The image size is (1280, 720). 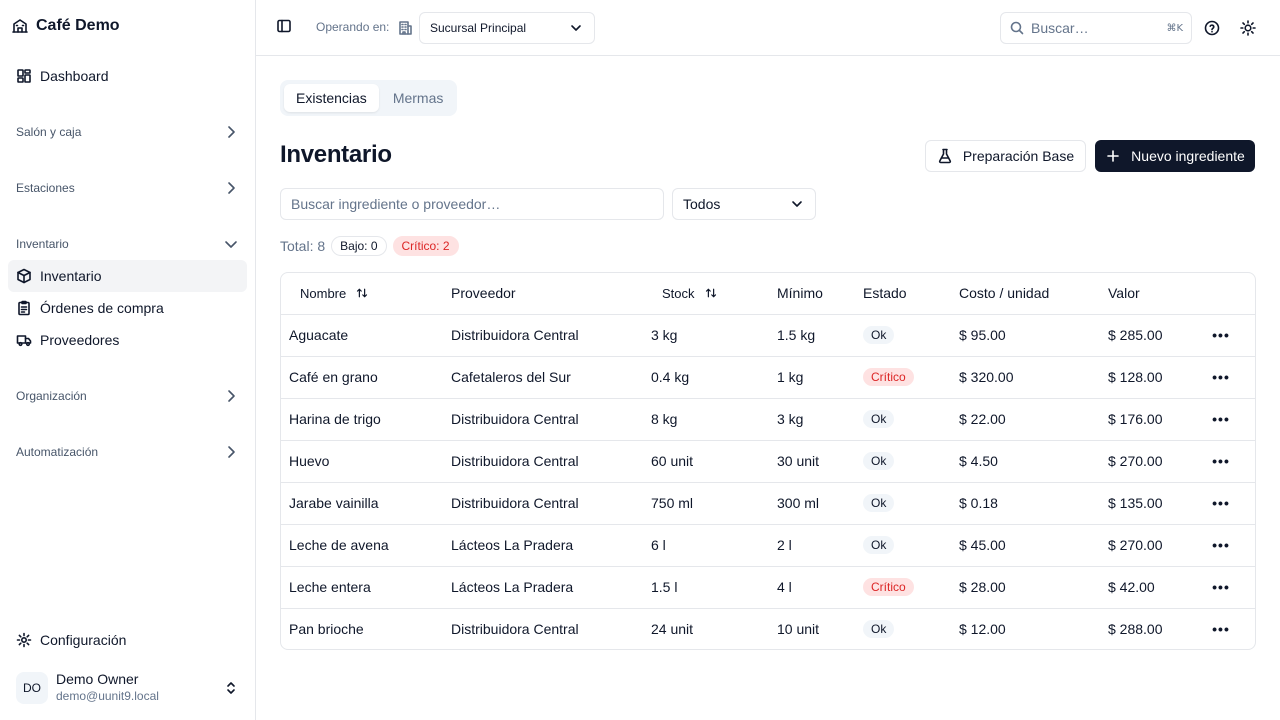 What do you see at coordinates (706, 377) in the screenshot?
I see `cell-stock: 0.4 kg` at bounding box center [706, 377].